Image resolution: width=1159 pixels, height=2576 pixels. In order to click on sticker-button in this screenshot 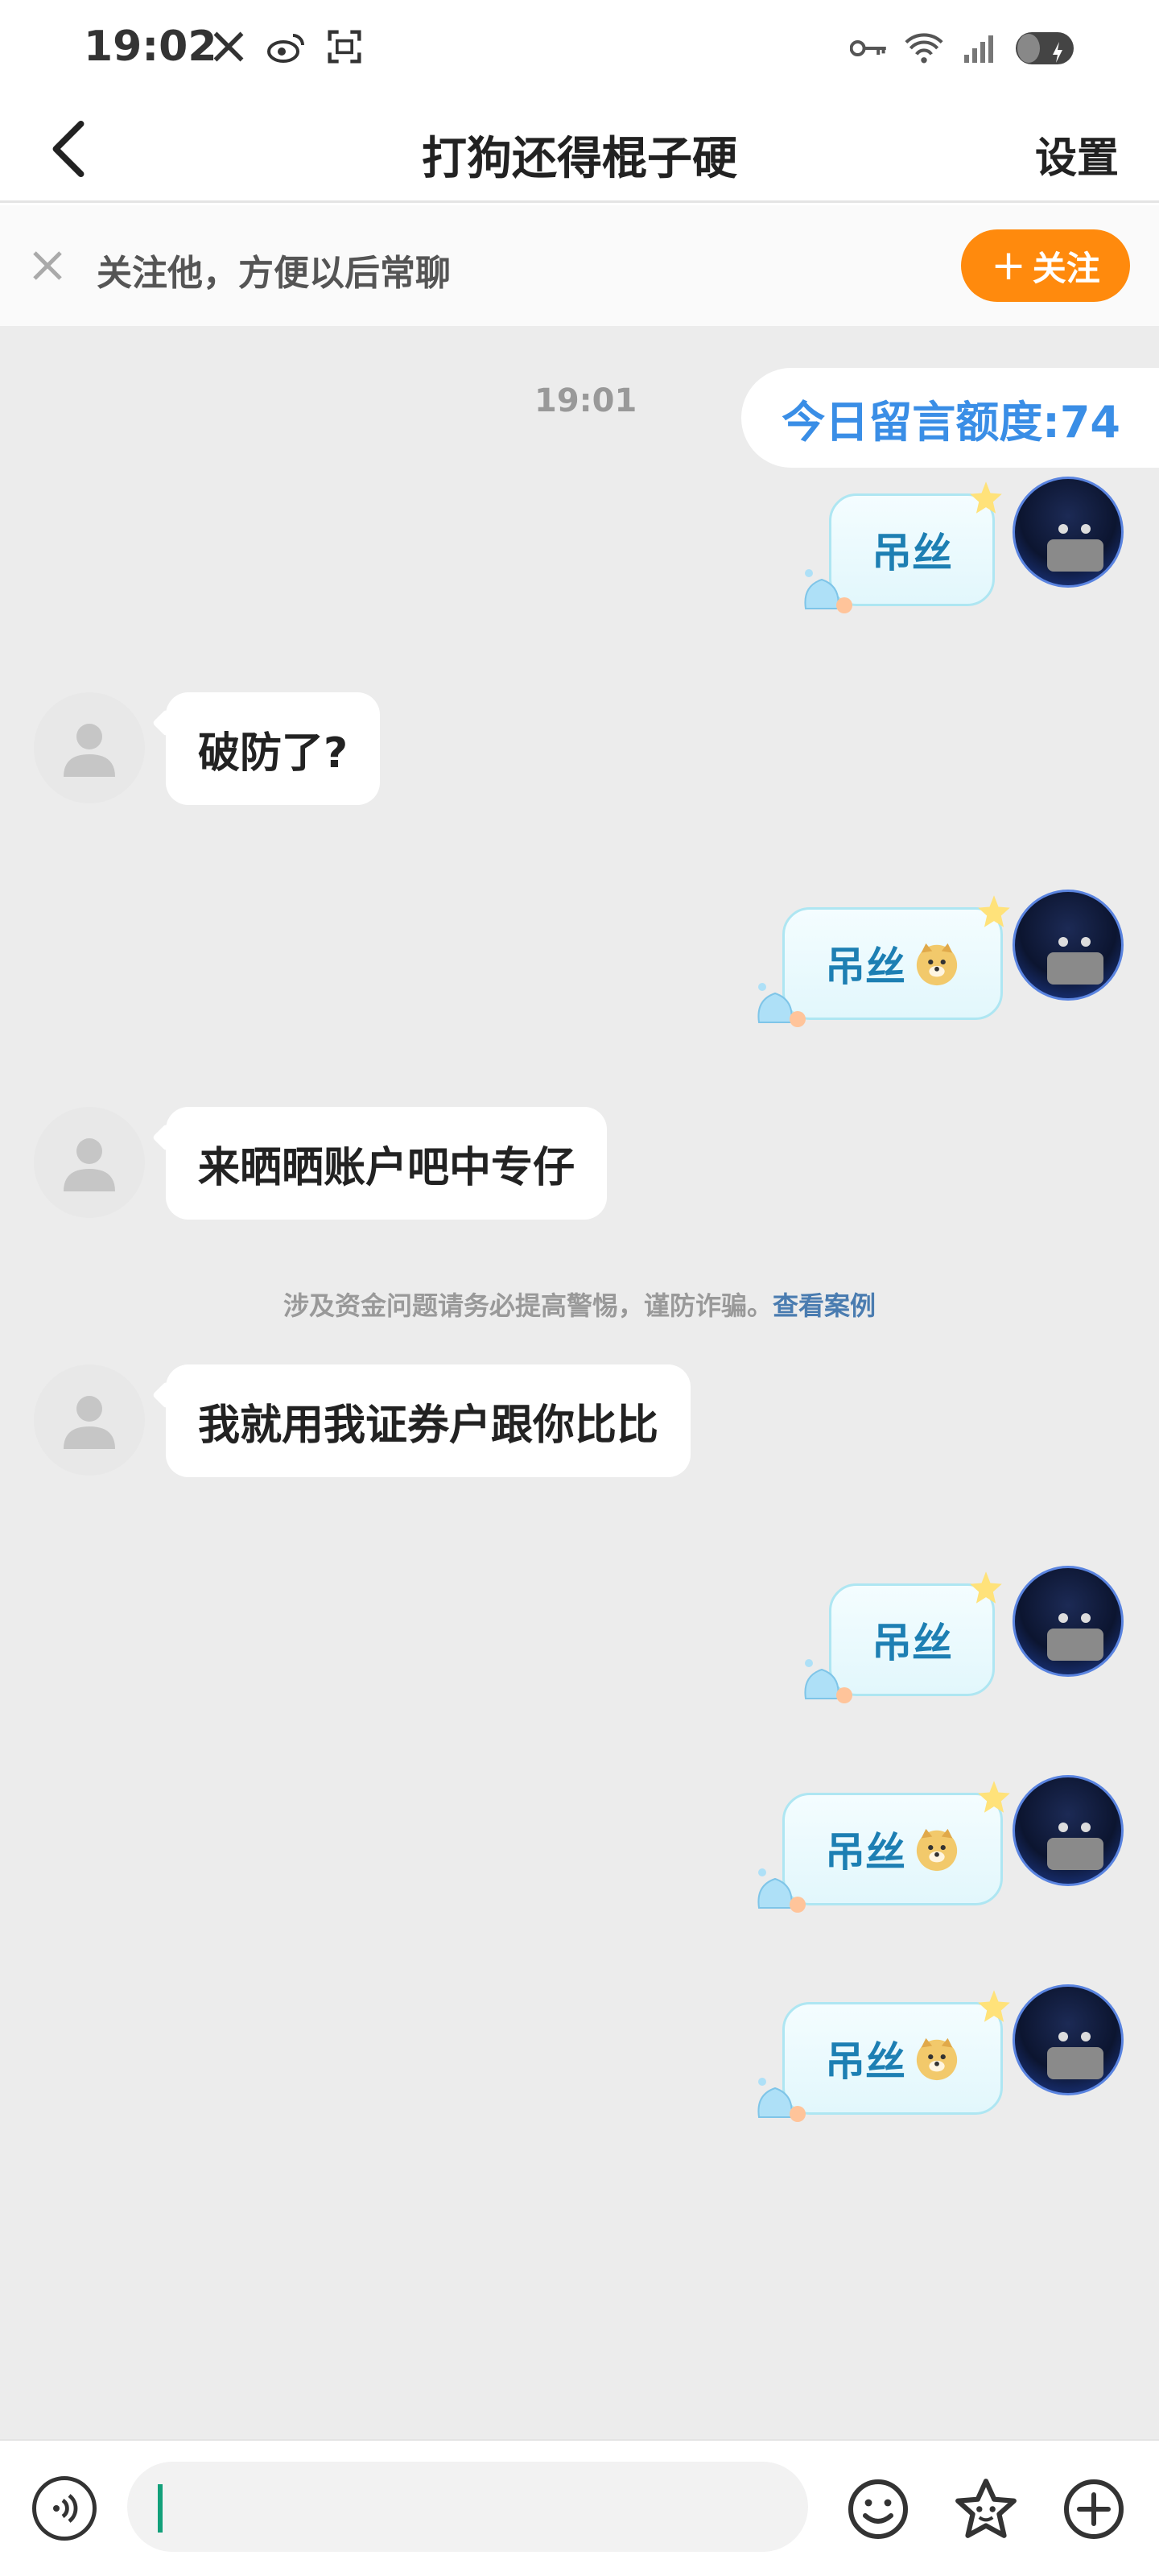, I will do `click(986, 2509)`.